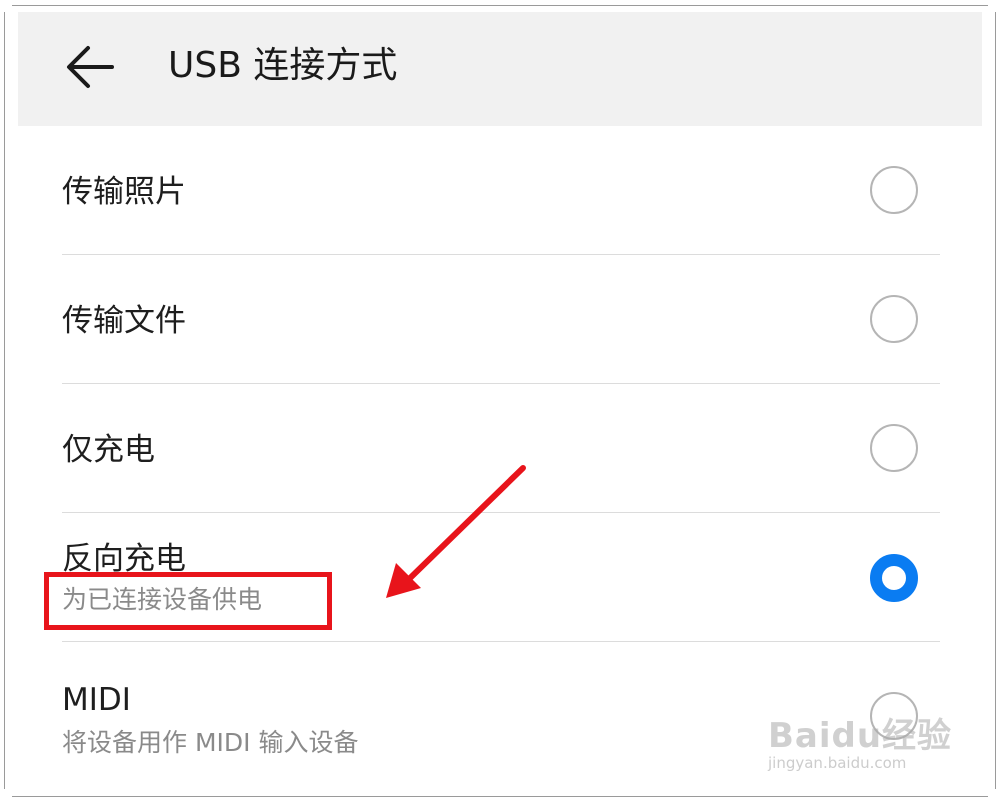 The height and width of the screenshot is (801, 1000). What do you see at coordinates (894, 319) in the screenshot?
I see `radio-transfer-files` at bounding box center [894, 319].